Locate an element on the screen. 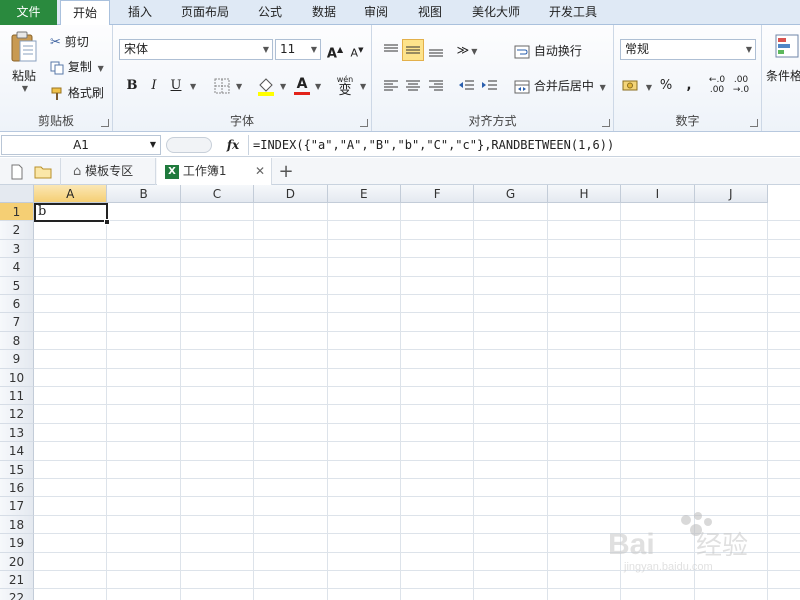 The image size is (800, 600). tab-insert: 插入 is located at coordinates (140, 12).